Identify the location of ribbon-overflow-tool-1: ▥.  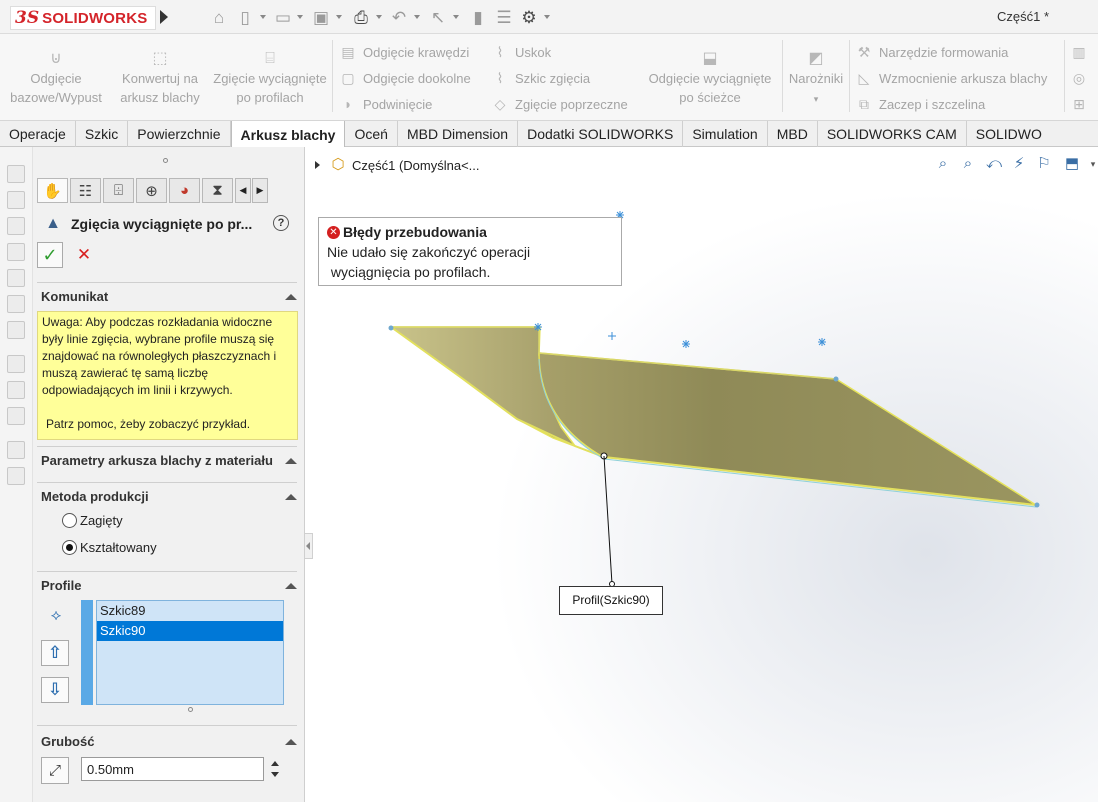
(1082, 52).